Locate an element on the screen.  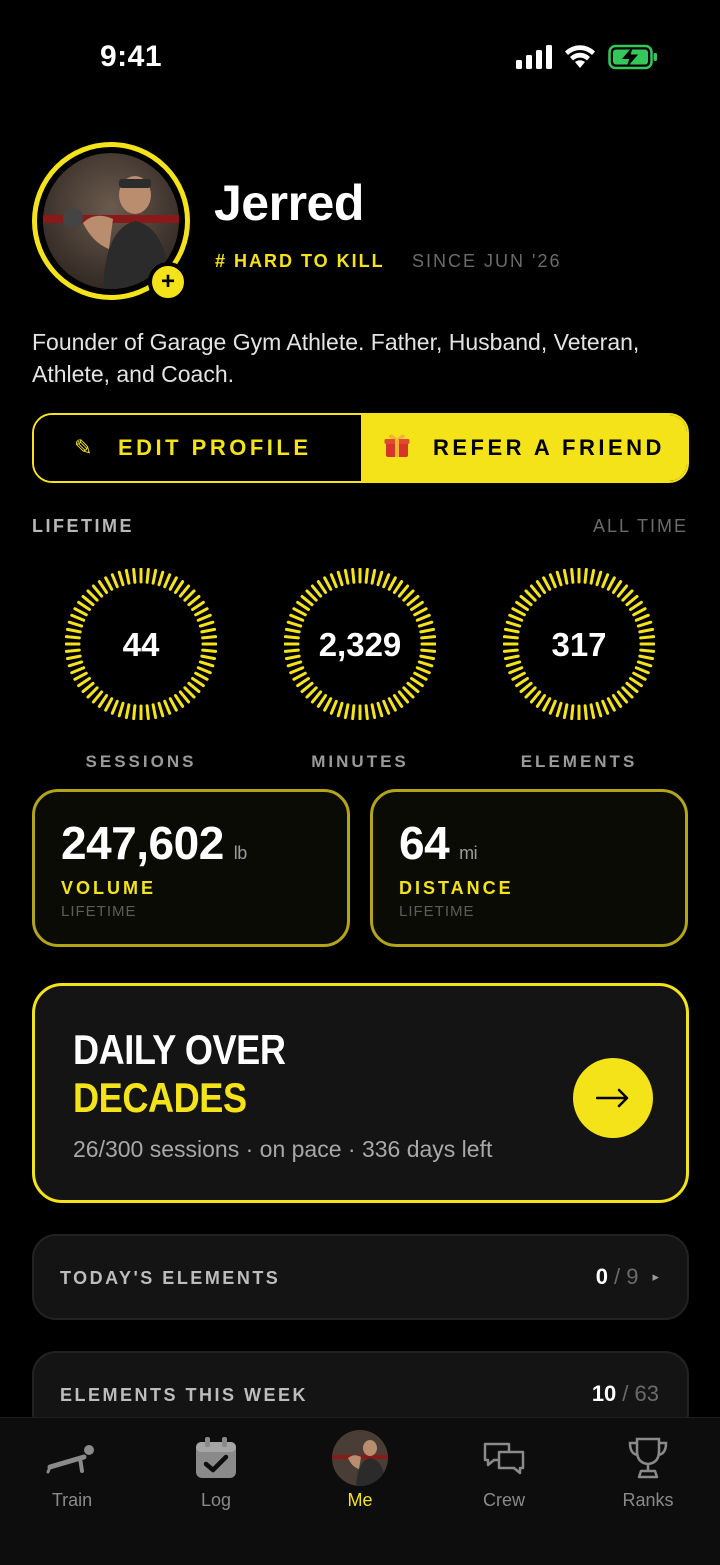
tab-train: Train is located at coordinates (72, 1491).